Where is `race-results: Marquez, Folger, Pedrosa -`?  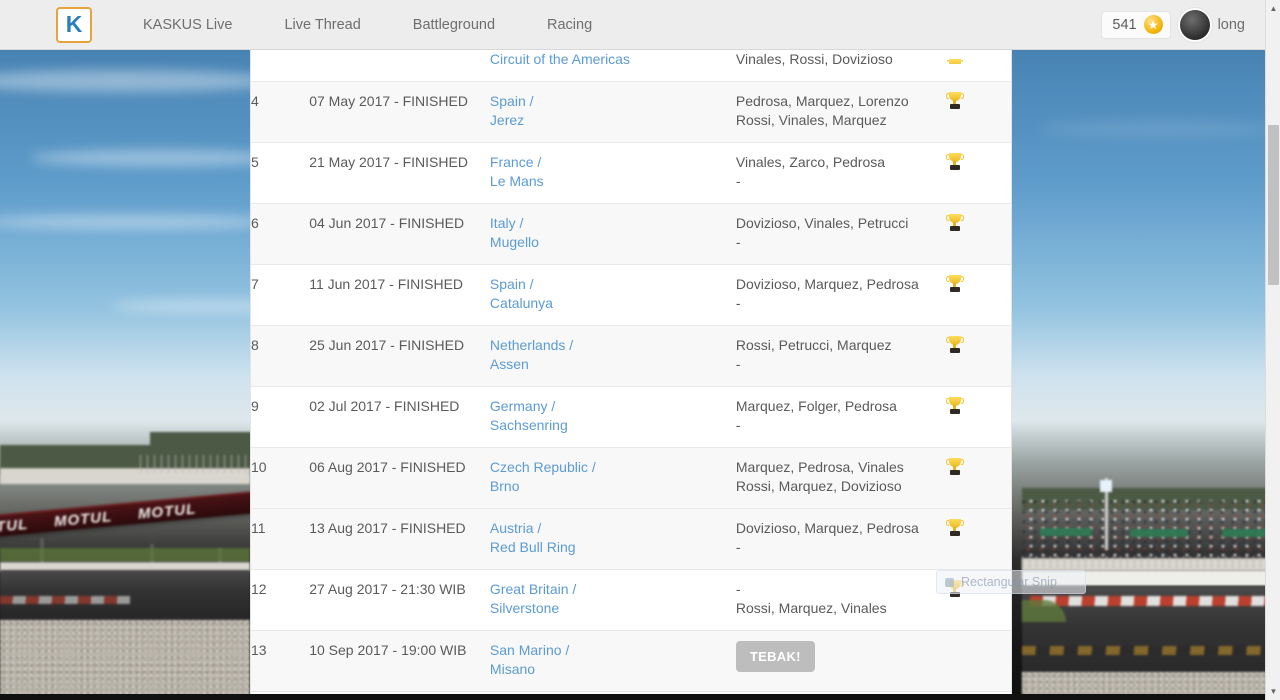
race-results: Marquez, Folger, Pedrosa - is located at coordinates (841, 417).